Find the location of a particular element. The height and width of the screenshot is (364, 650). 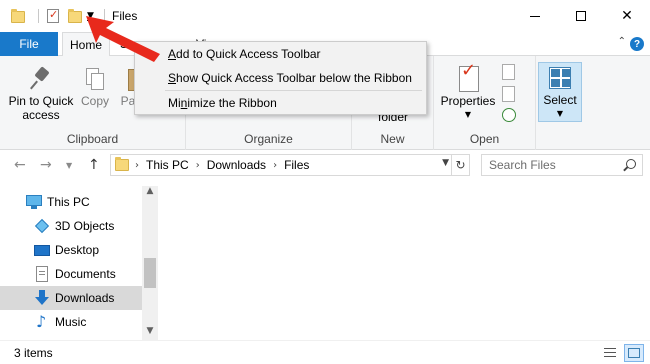

maximize-button is located at coordinates (581, 16).